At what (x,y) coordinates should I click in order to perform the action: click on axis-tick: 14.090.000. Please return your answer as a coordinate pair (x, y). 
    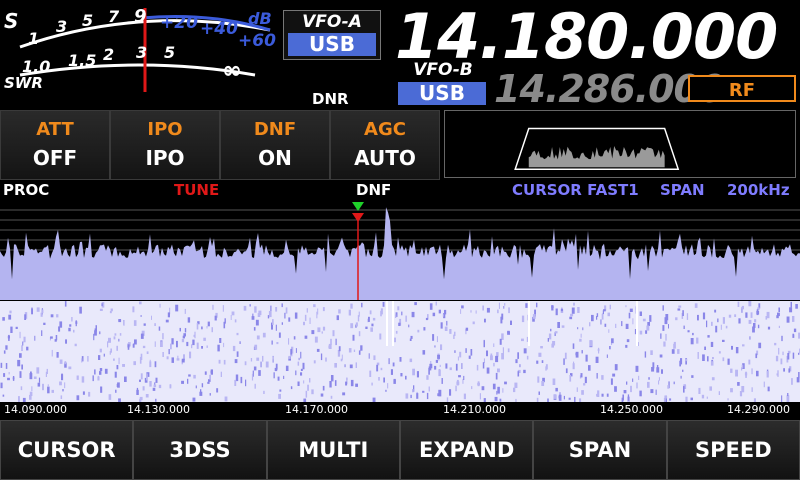
    Looking at the image, I should click on (35, 409).